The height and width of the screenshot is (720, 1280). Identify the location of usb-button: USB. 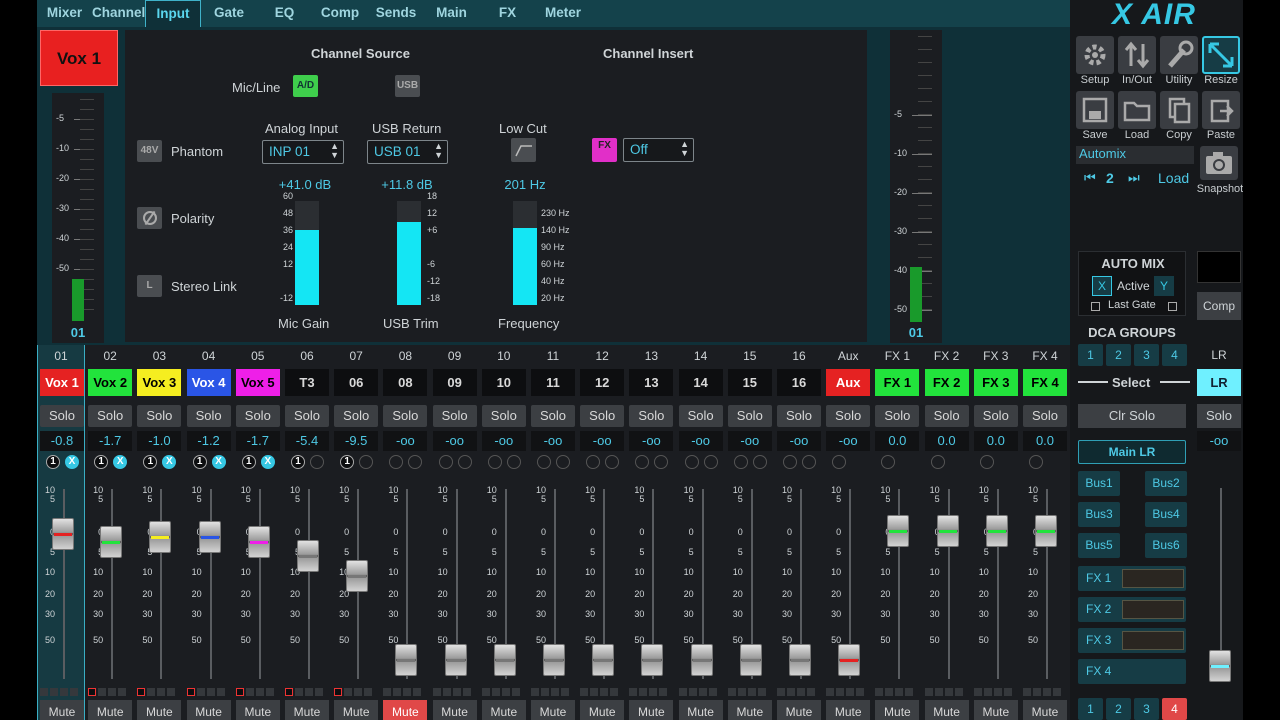
(407, 86).